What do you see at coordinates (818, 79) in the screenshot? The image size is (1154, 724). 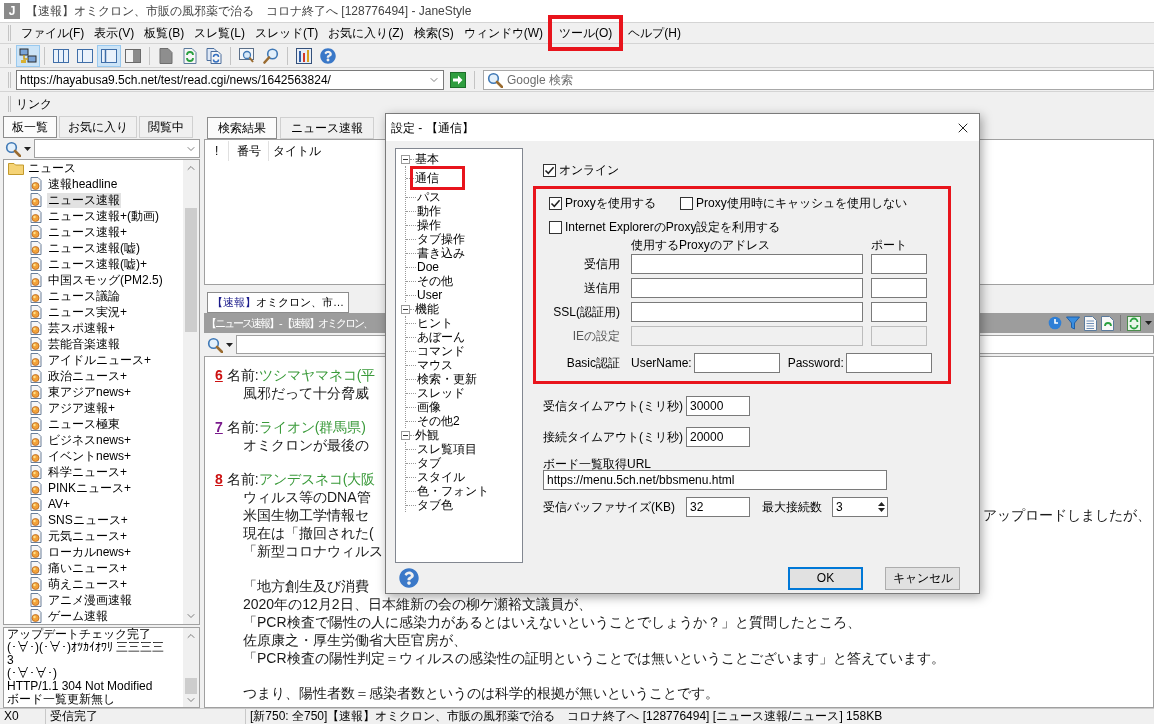 I see `search-field: Google 検索` at bounding box center [818, 79].